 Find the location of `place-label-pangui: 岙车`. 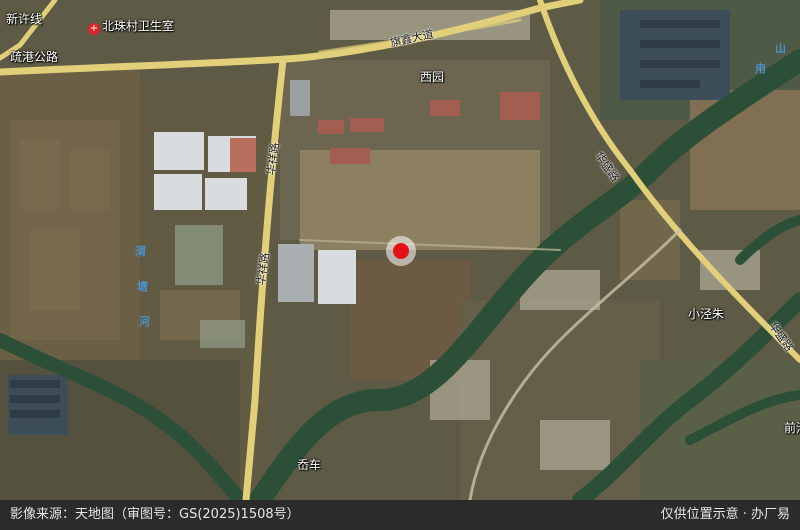

place-label-pangui: 岙车 is located at coordinates (309, 465).